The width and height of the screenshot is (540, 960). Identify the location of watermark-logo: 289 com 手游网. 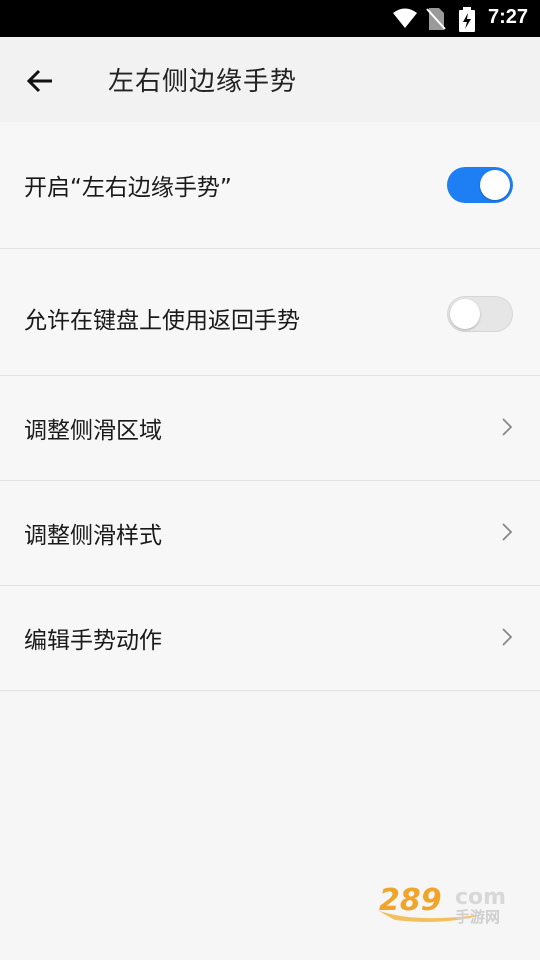
(441, 904).